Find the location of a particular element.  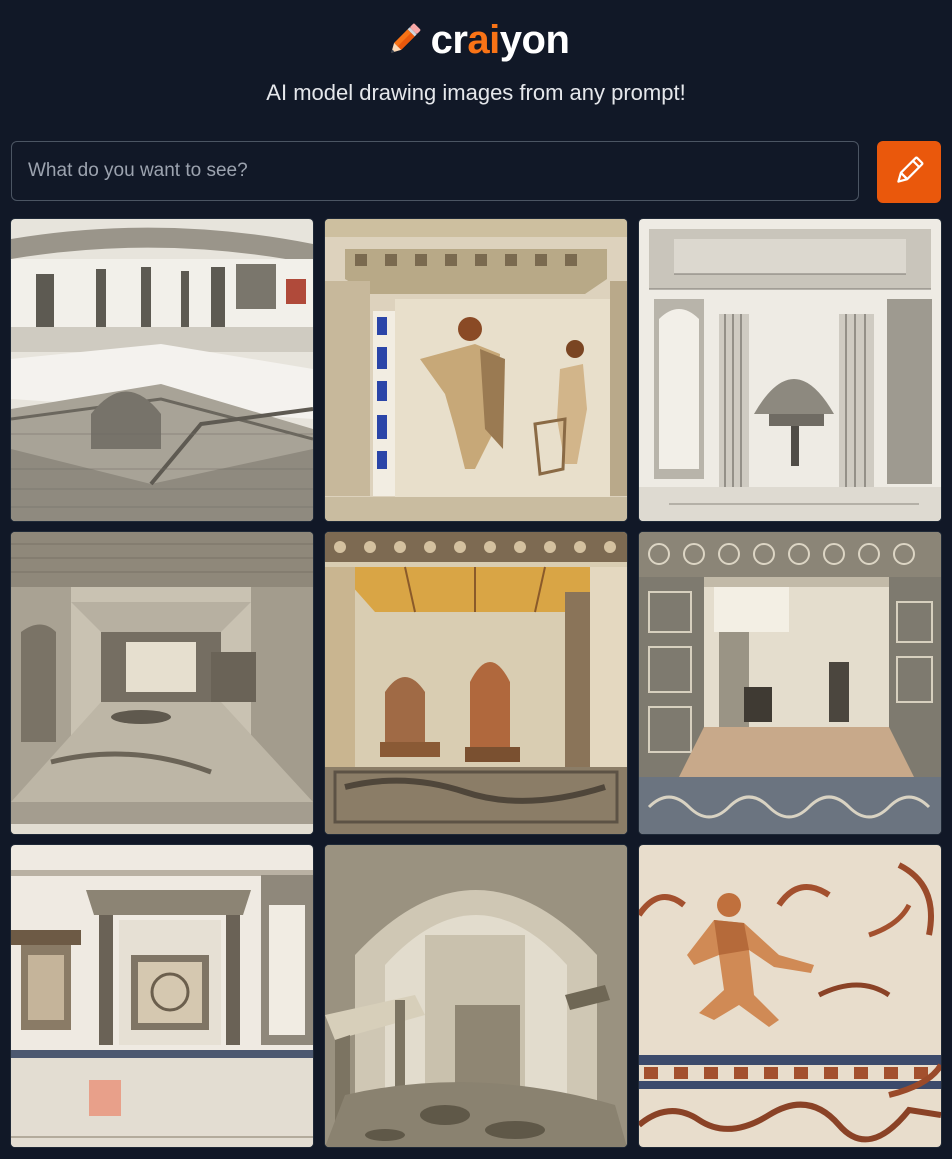

header: craiyon is located at coordinates (476, 40).